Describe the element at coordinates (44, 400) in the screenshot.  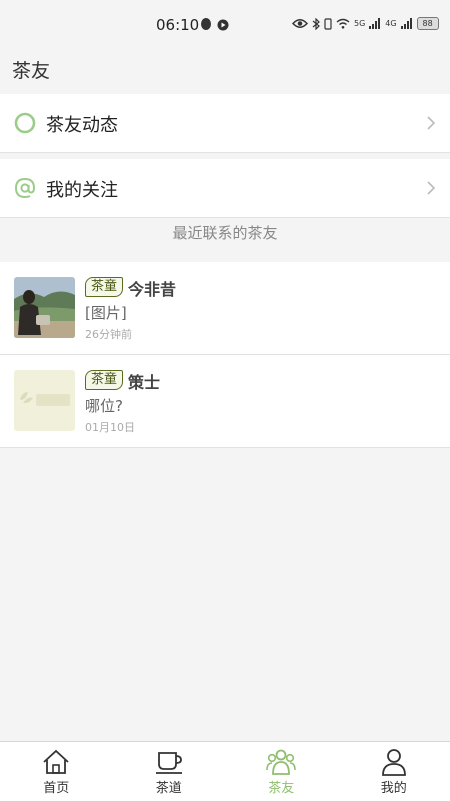
I see `logo-avatar` at that location.